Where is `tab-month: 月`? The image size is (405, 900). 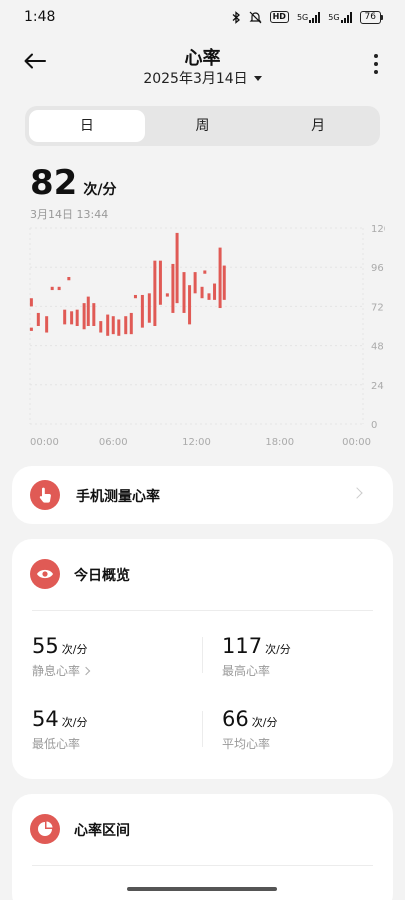
tab-month: 月 is located at coordinates (318, 126).